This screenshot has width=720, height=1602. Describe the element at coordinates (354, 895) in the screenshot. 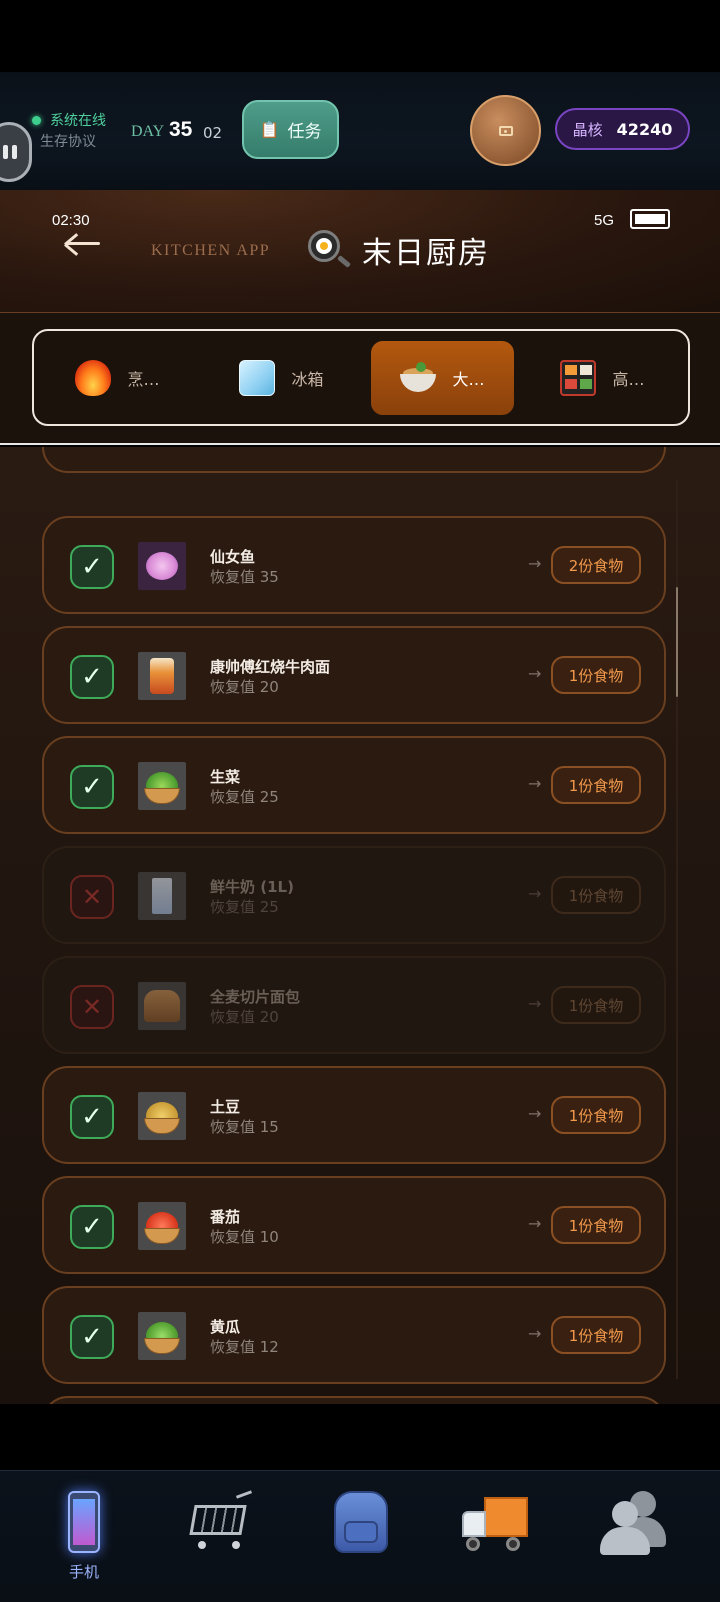

I see `list-item: ✕ 鲜牛奶 (1L) 恢复值 25 → 1份食物` at that location.